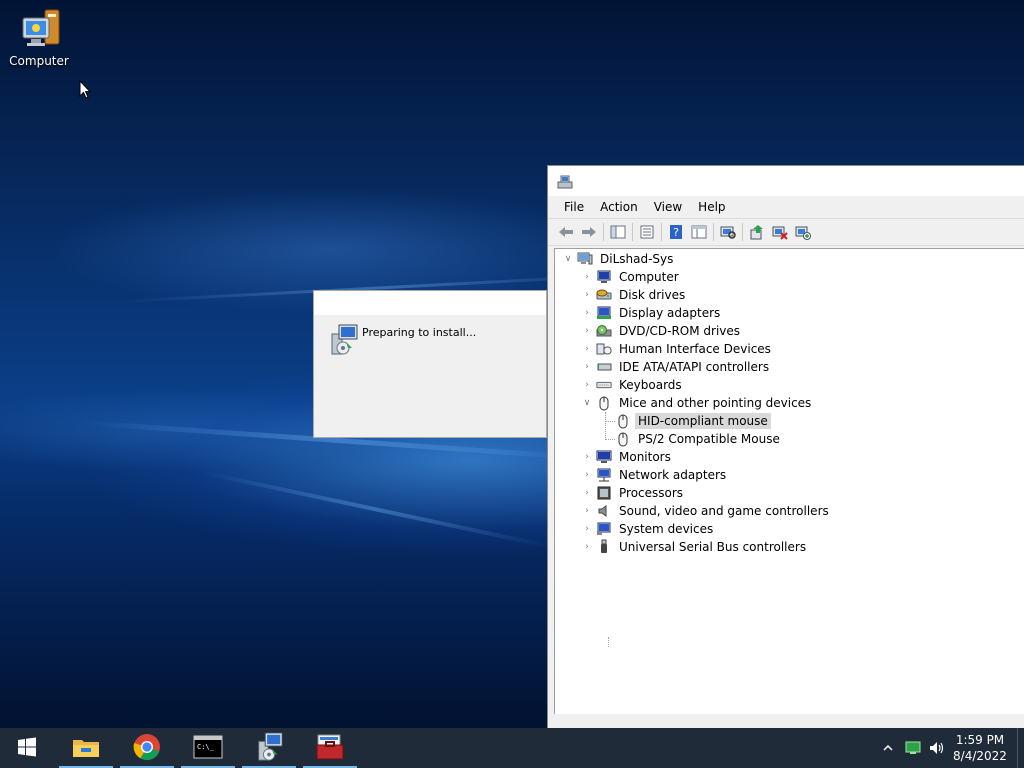 Image resolution: width=1024 pixels, height=768 pixels. I want to click on taskbar-command-prompt: C:\_, so click(208, 748).